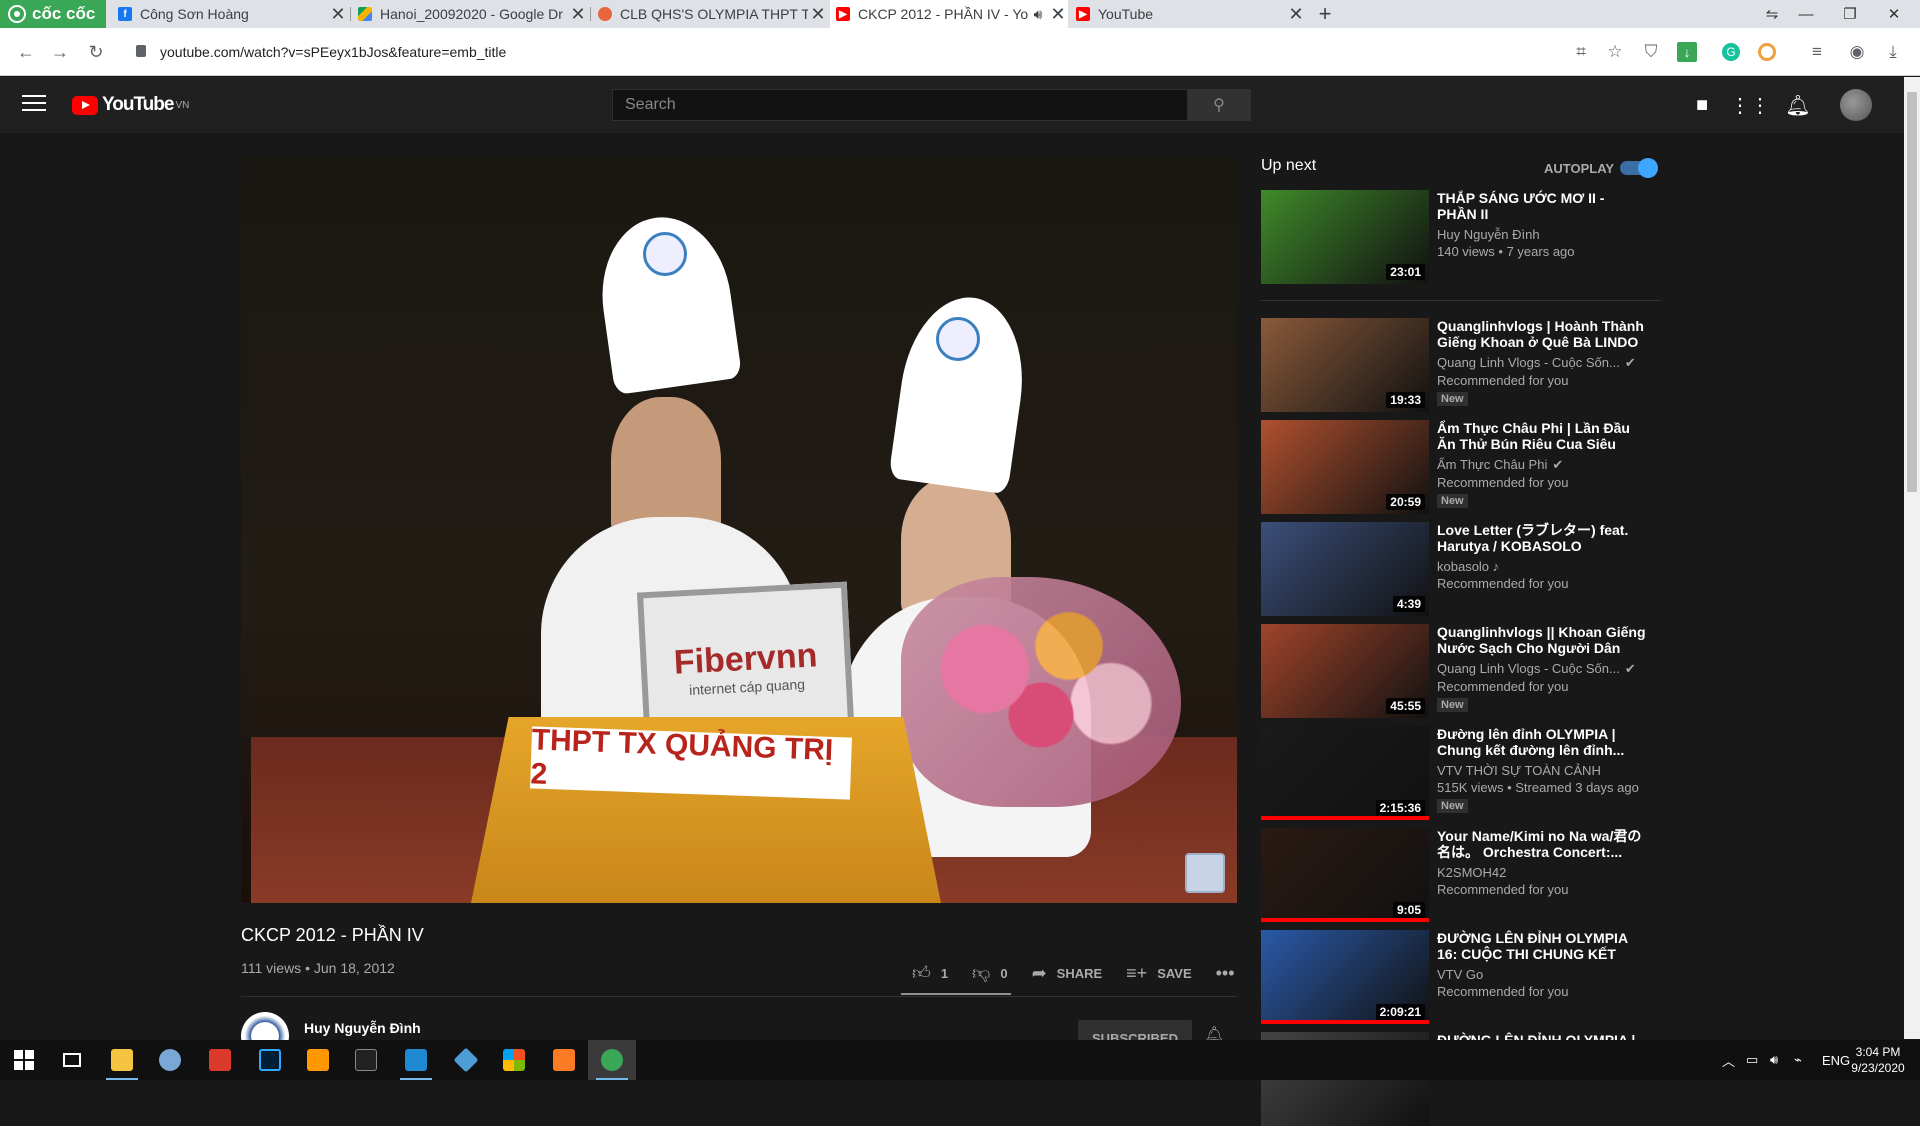  Describe the element at coordinates (60, 52) in the screenshot. I see `forward-button: →` at that location.